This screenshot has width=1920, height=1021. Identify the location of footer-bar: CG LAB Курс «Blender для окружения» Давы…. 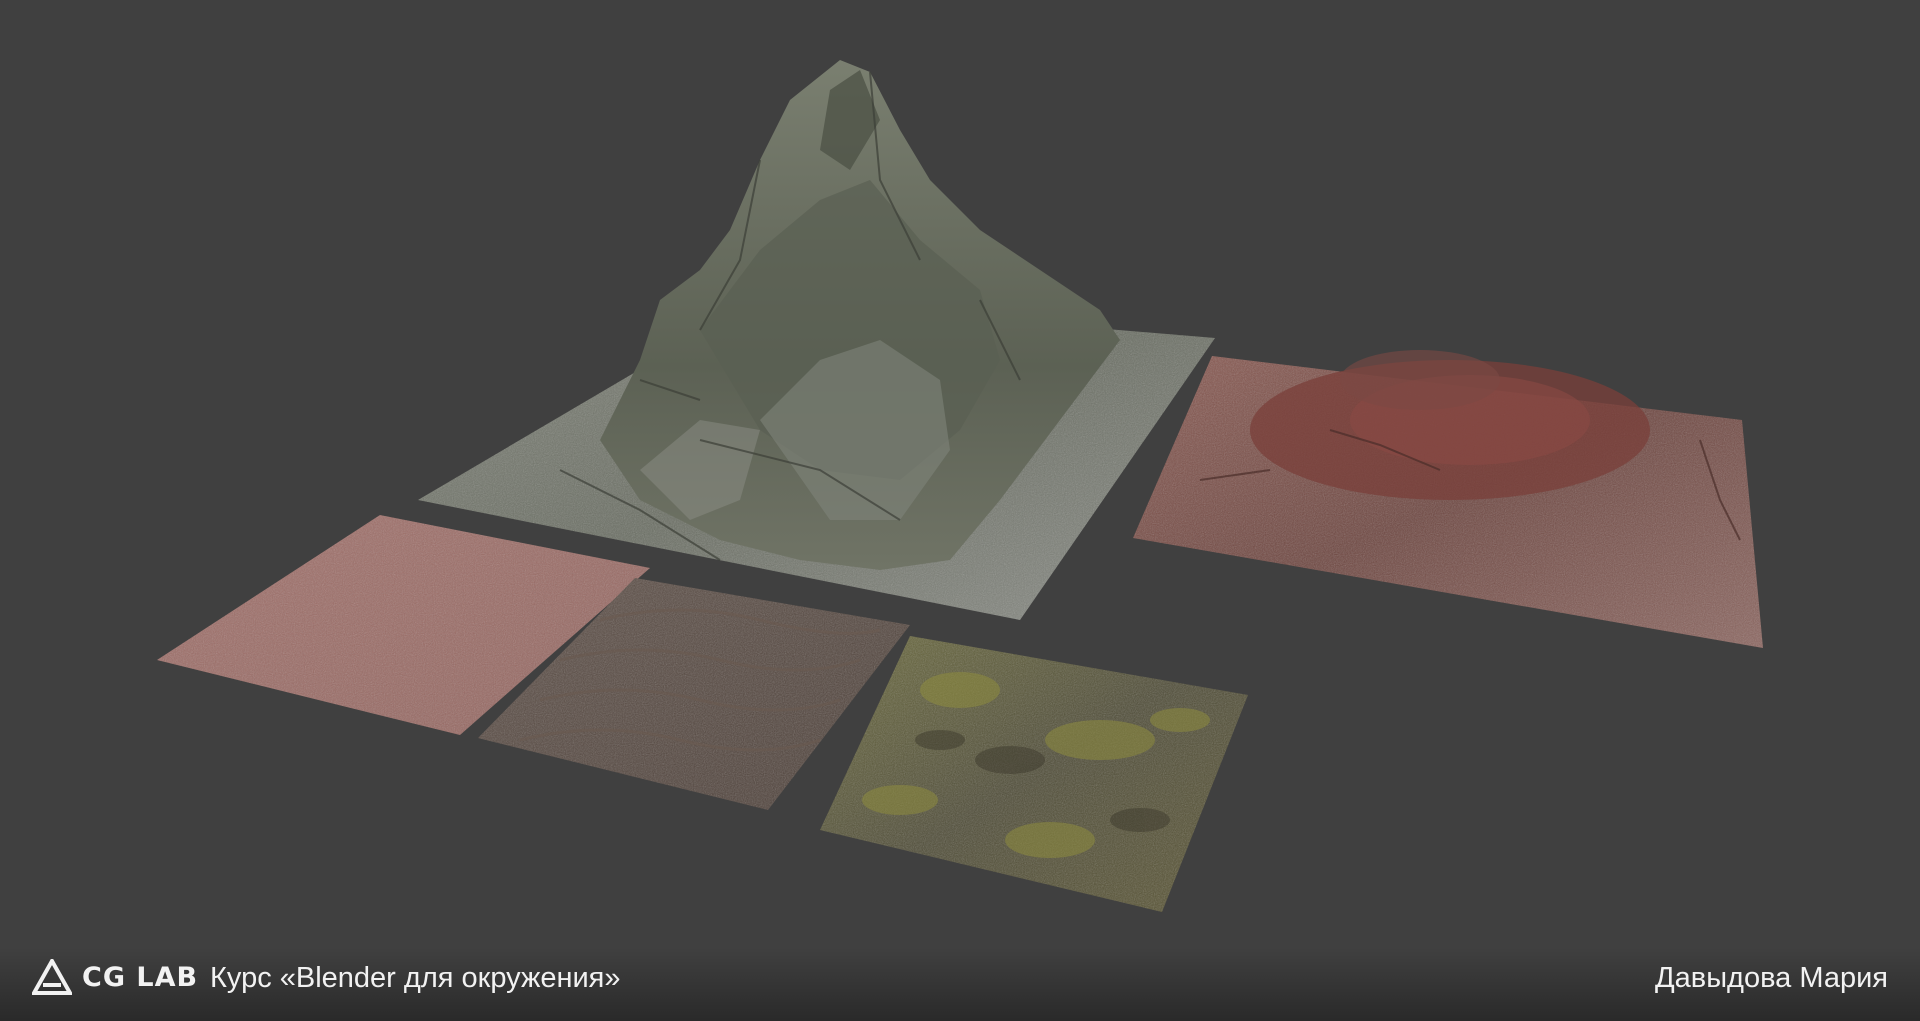
(960, 984).